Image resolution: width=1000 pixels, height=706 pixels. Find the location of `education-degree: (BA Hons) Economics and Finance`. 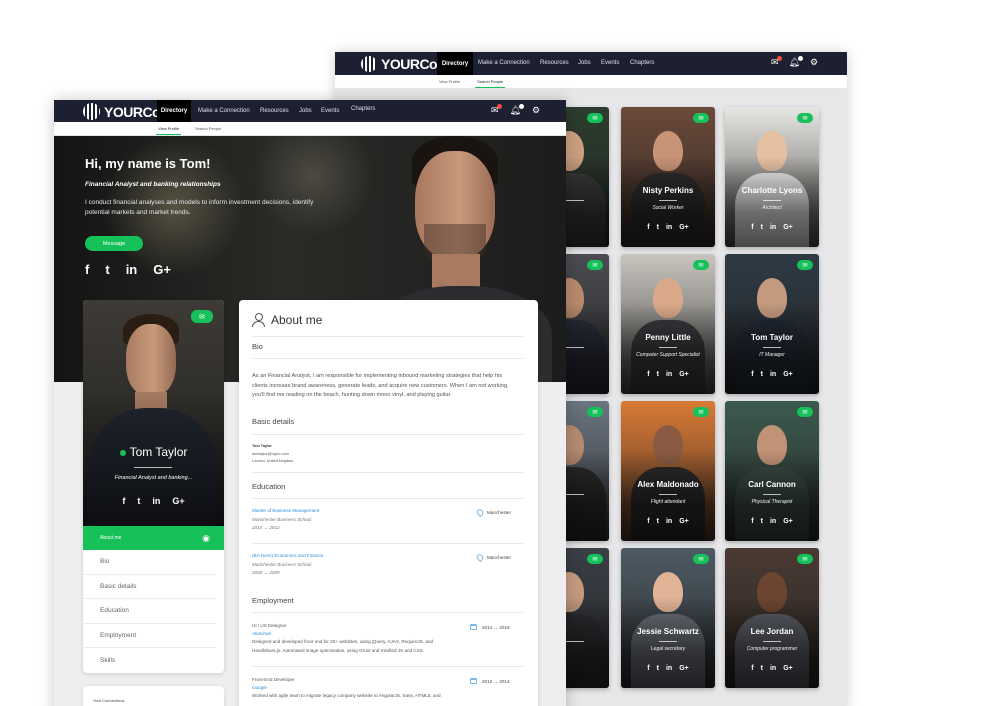

education-degree: (BA Hons) Economics and Finance is located at coordinates (287, 555).